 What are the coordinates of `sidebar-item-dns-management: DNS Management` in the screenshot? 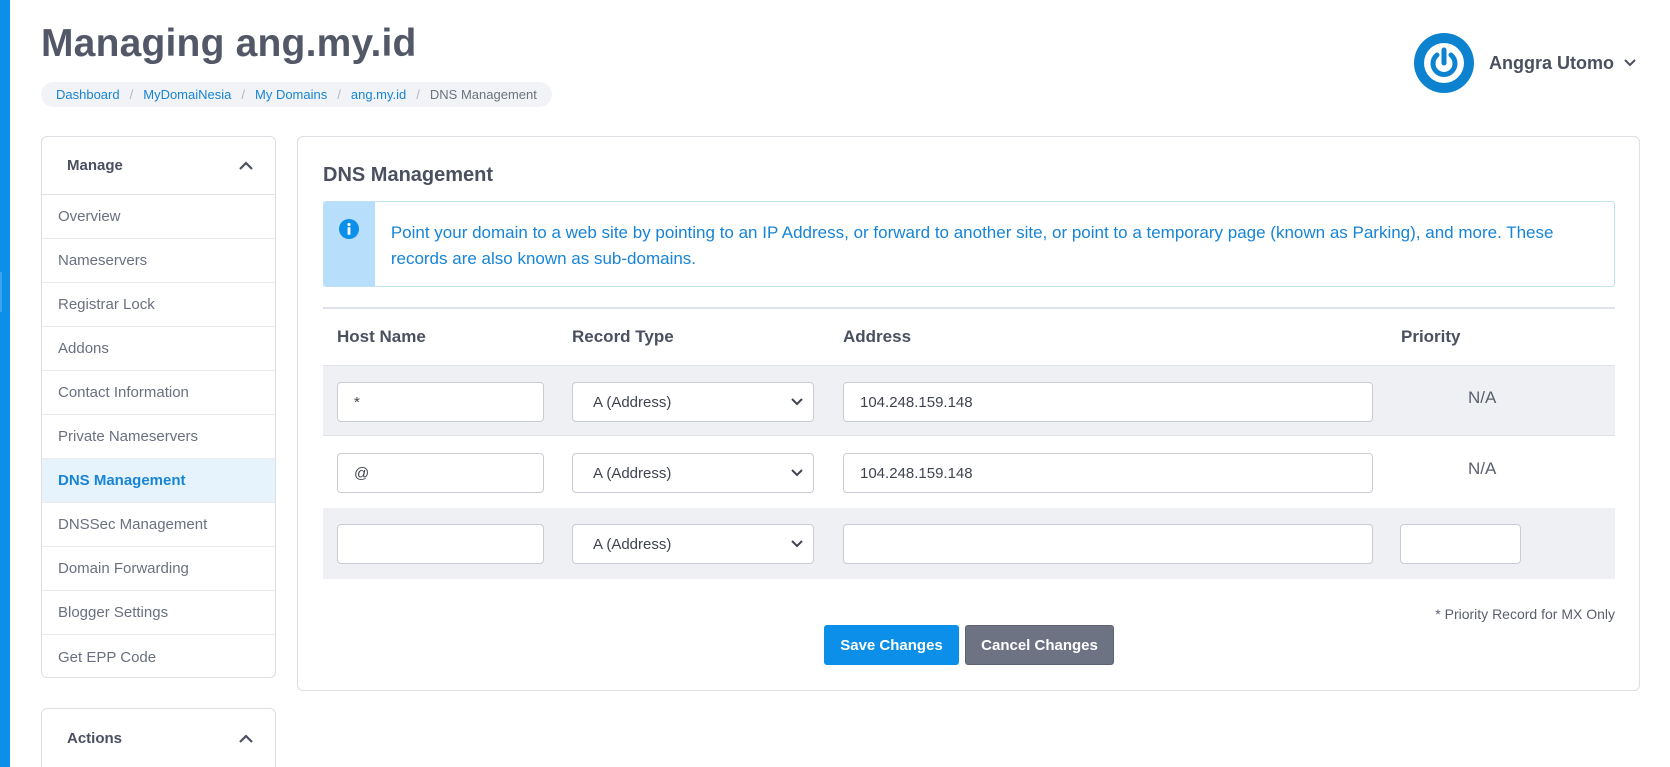 It's located at (158, 481).